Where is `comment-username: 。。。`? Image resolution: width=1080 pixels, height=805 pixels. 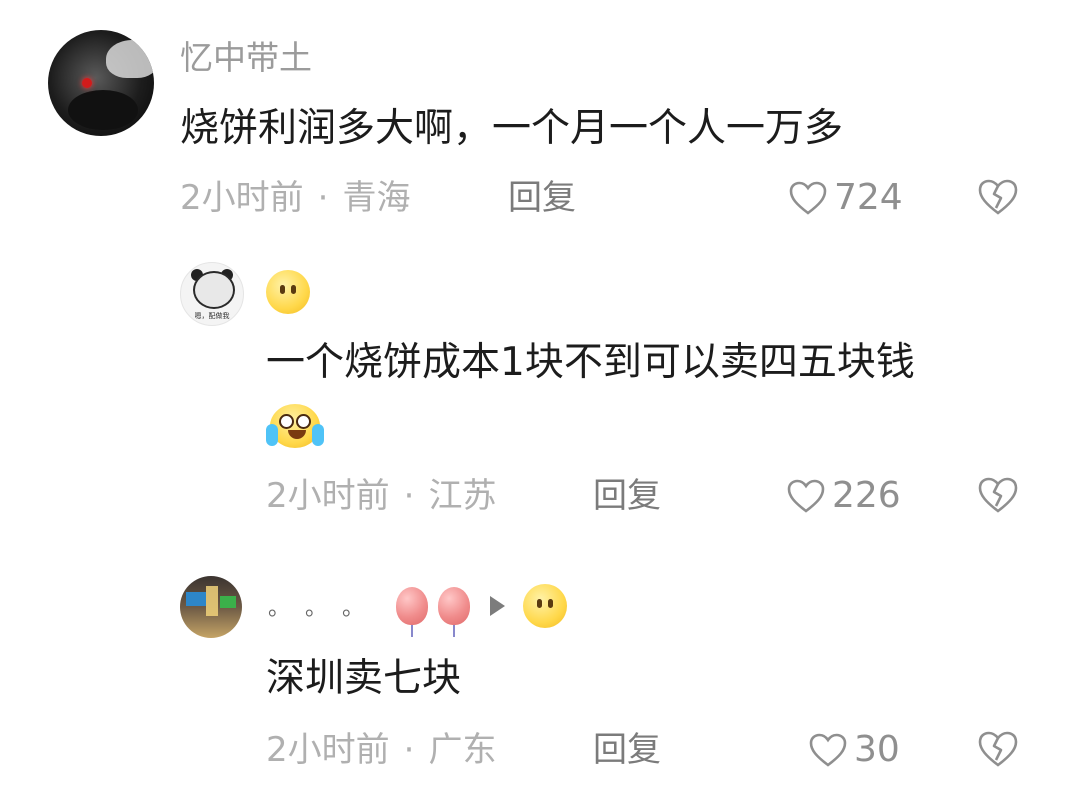 comment-username: 。。。 is located at coordinates (418, 610).